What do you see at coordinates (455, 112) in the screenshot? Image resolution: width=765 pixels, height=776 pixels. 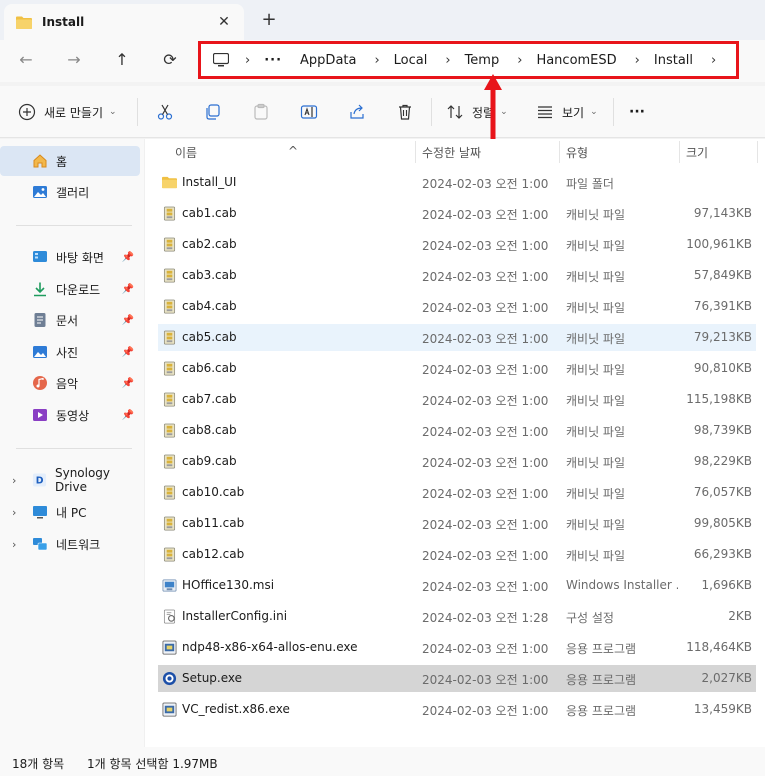 I see `sort-icon` at bounding box center [455, 112].